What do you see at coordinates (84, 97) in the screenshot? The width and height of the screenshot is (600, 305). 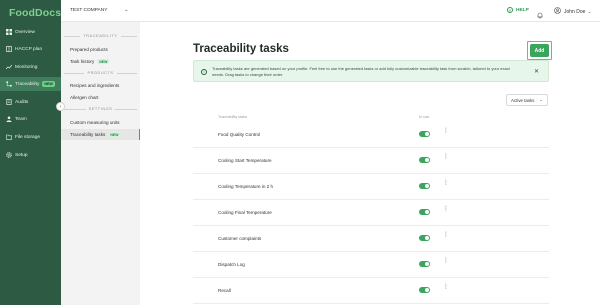 I see `subnav-item-label: Allergen chart` at bounding box center [84, 97].